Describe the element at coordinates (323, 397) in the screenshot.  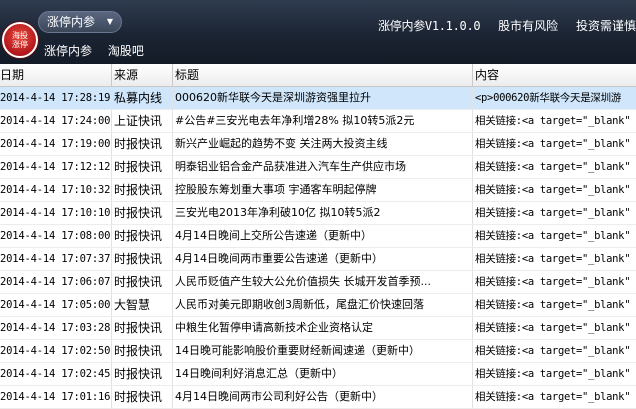
I see `title-cell: 4月14日晚间两市公司利好公告（更新中）` at that location.